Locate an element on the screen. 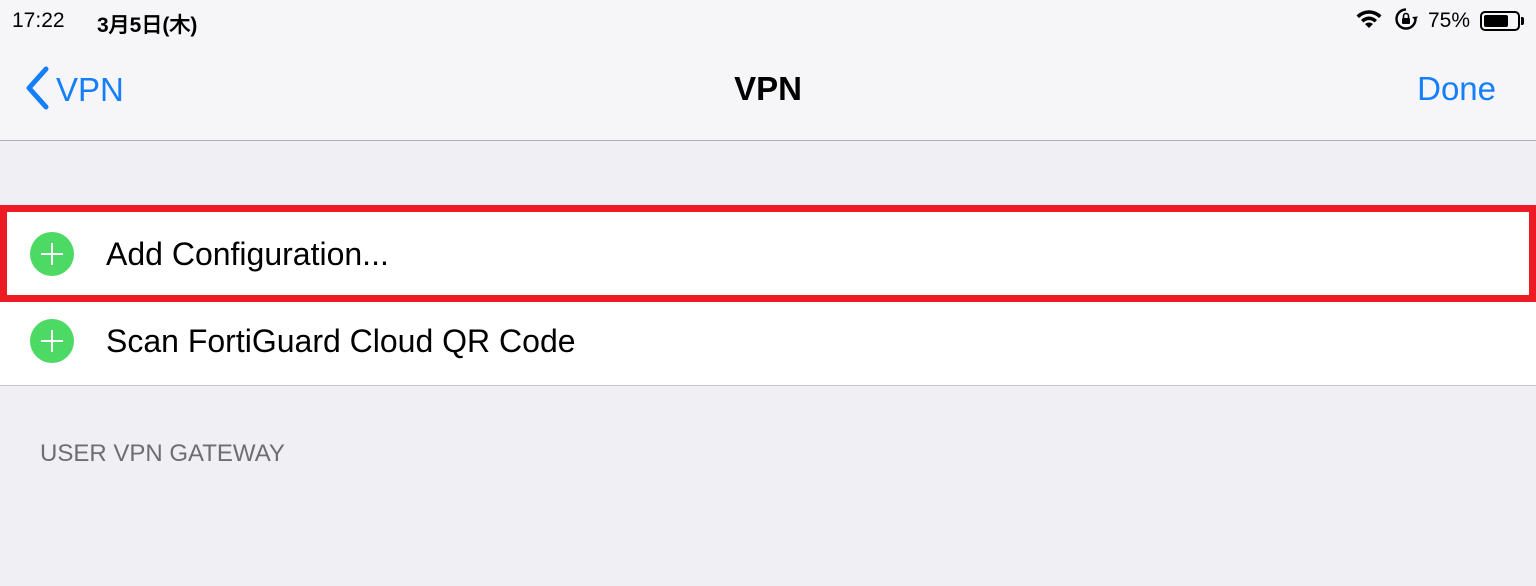 This screenshot has width=1536, height=586. page-title: VPN is located at coordinates (768, 88).